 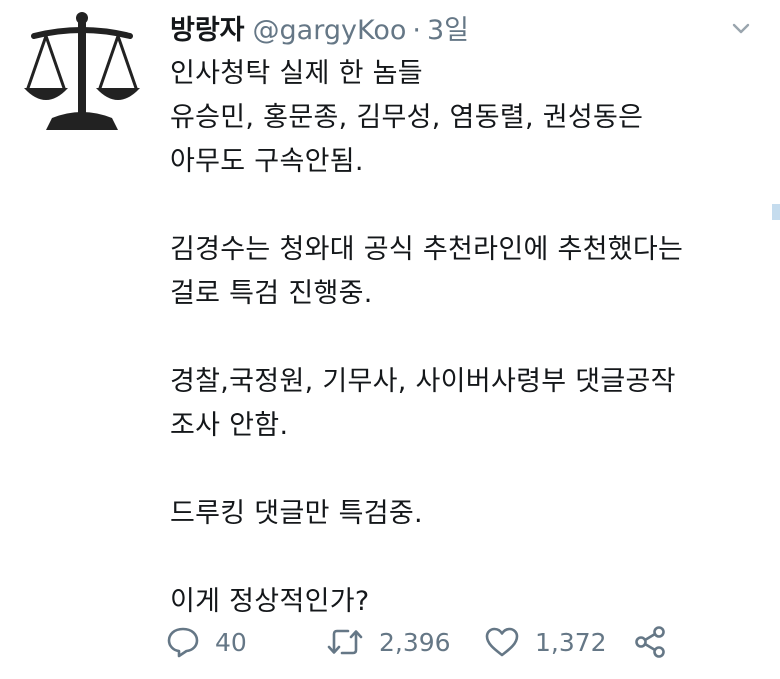 I want to click on tweet-text-line: 이게 정상적인가?, so click(x=270, y=601).